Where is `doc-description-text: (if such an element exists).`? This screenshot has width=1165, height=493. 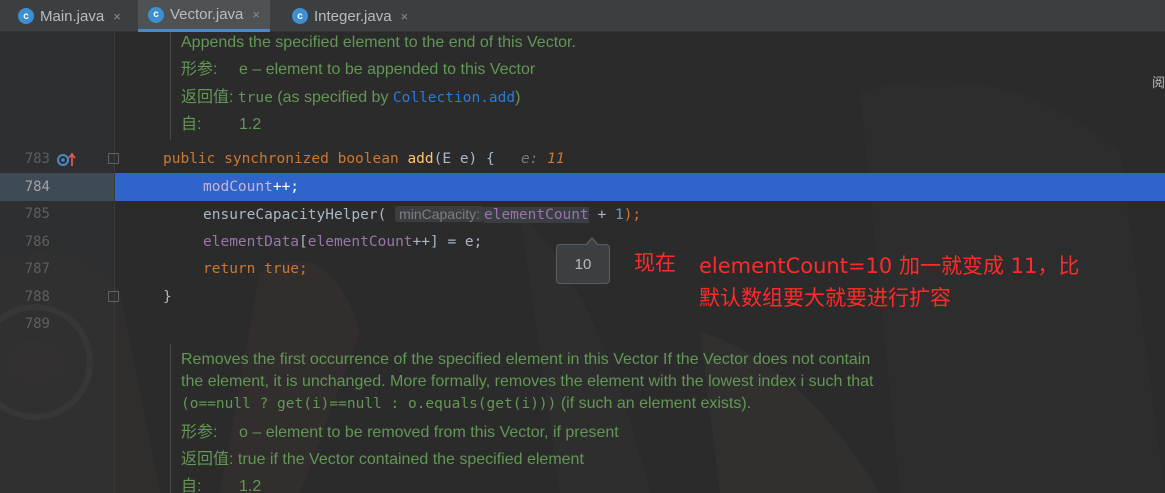 doc-description-text: (if such an element exists). is located at coordinates (654, 403).